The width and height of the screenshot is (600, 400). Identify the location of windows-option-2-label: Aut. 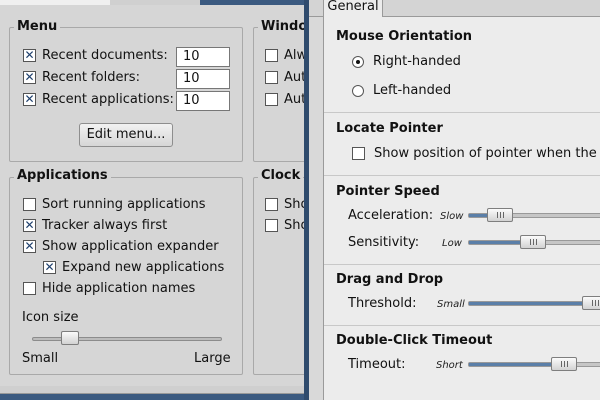
(295, 77).